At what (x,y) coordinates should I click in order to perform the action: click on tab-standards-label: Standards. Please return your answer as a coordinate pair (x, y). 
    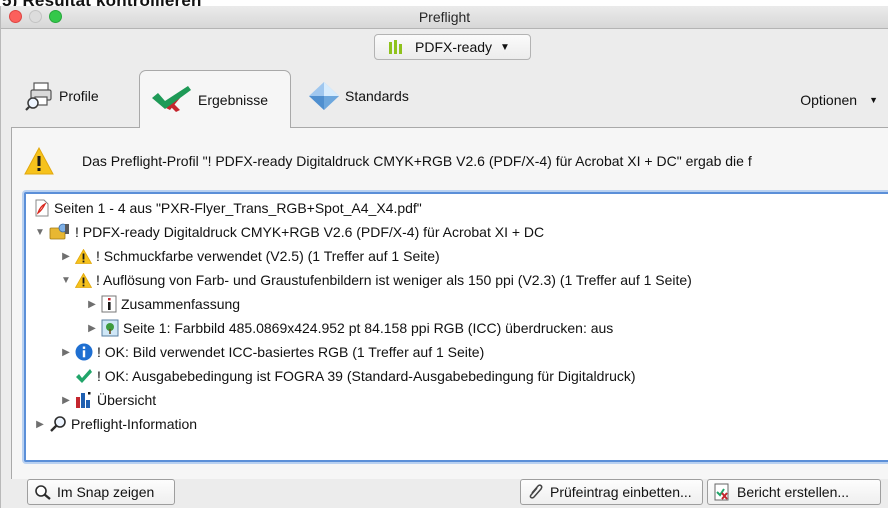
    Looking at the image, I should click on (377, 96).